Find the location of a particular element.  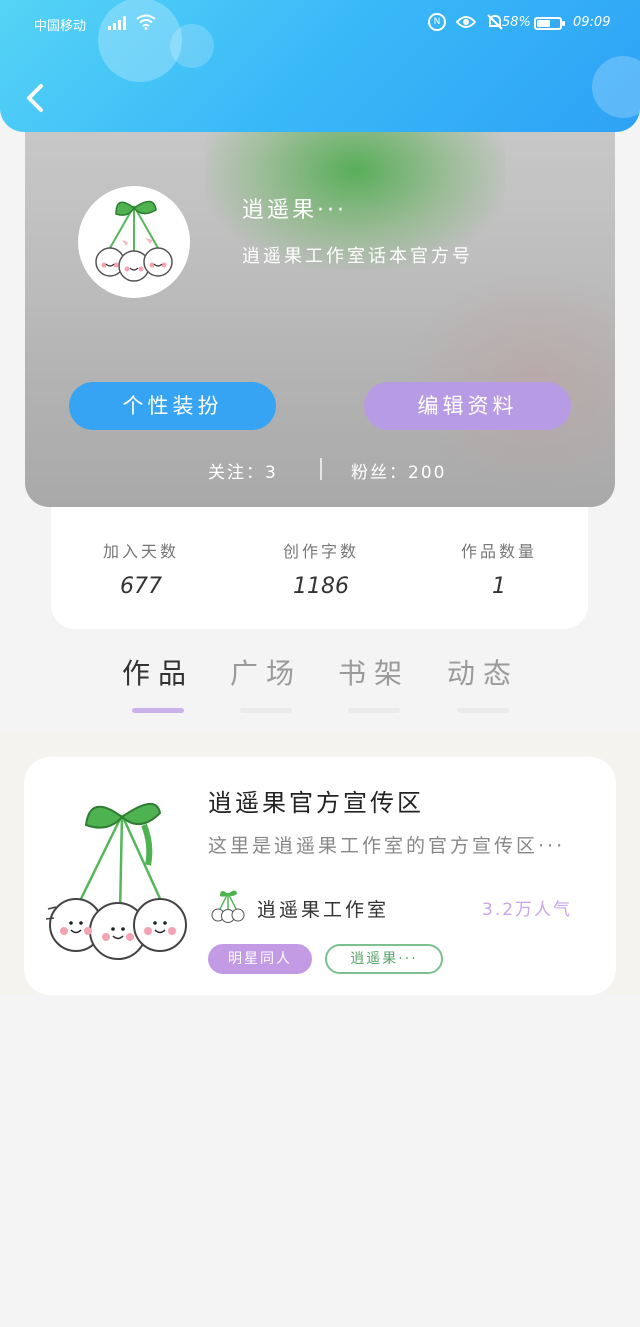

stats-card: 加入天数 677 创作字数 1186 作品数量 1 is located at coordinates (319, 563).